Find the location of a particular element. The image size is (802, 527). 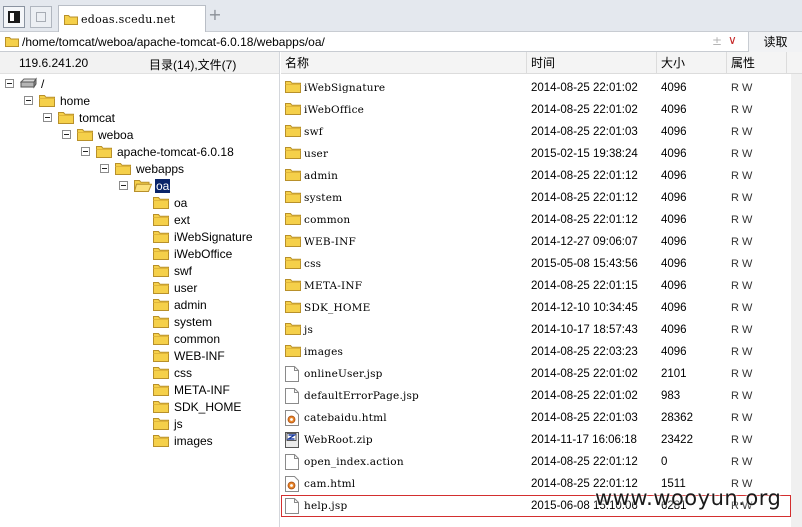

file-row: WEB-INF 2014-12-27 09:06:07 4096 R W is located at coordinates (536, 242).